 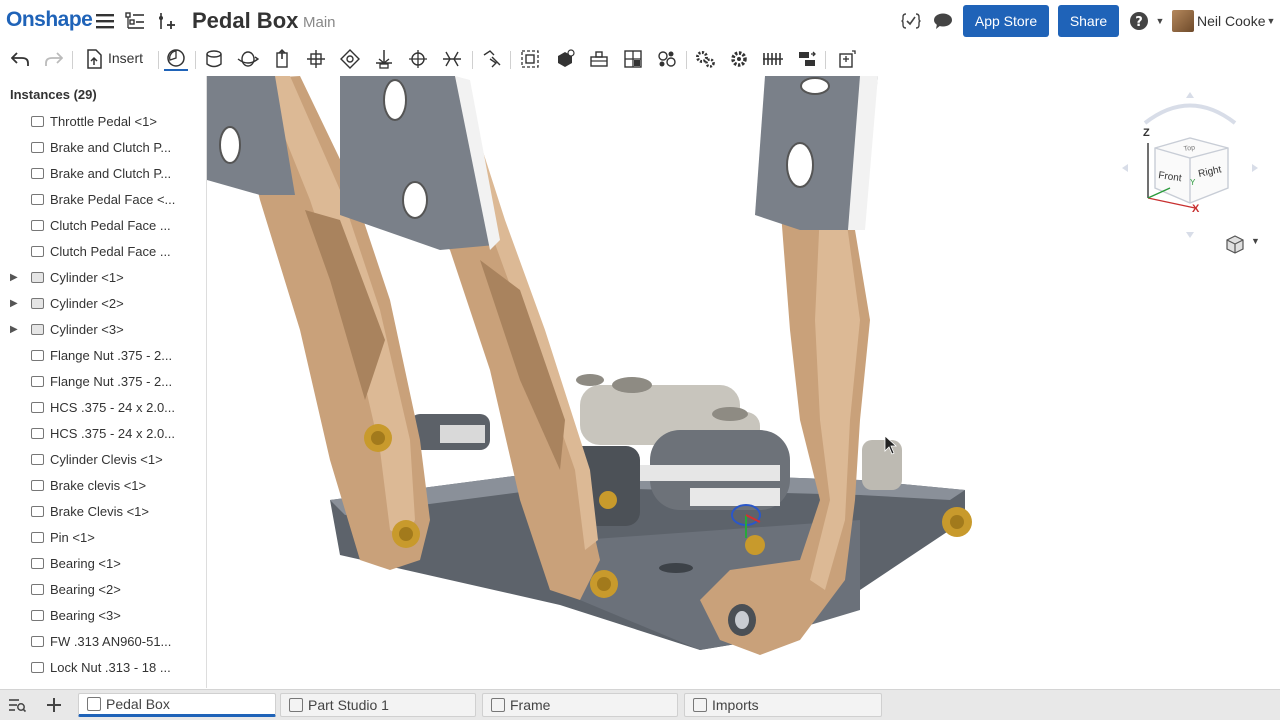 What do you see at coordinates (1231, 21) in the screenshot?
I see `user-menu: Neil Cooke` at bounding box center [1231, 21].